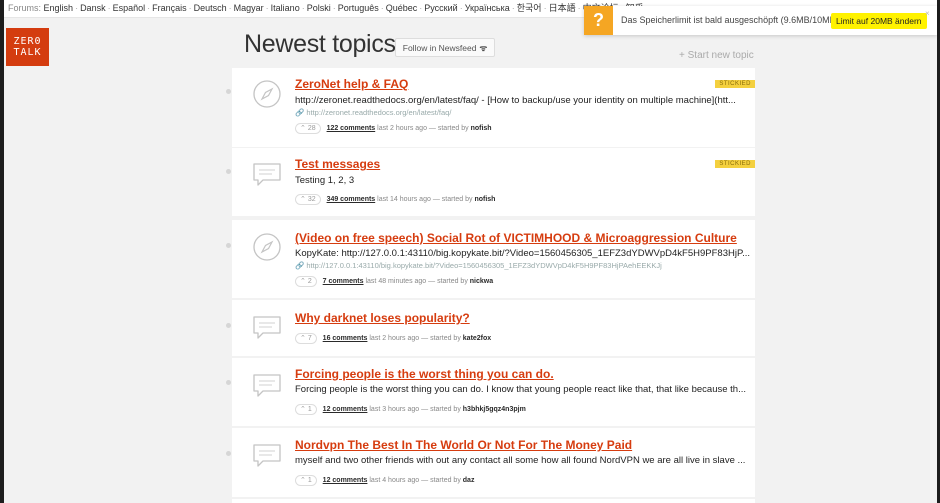 Image resolution: width=940 pixels, height=503 pixels. Describe the element at coordinates (493, 501) in the screenshot. I see `topic-item-partial` at that location.